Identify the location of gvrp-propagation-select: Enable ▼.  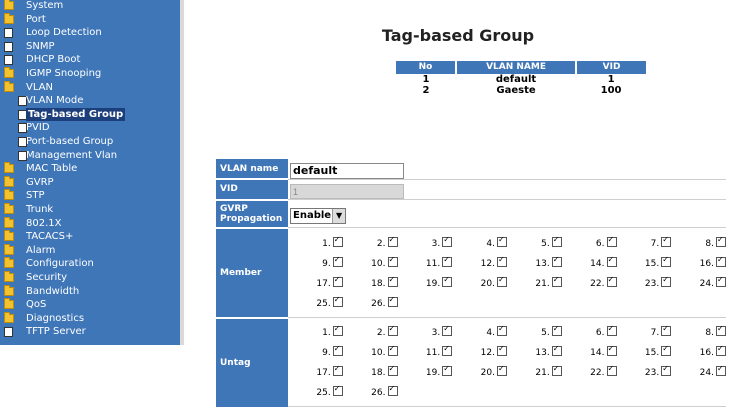
(318, 216).